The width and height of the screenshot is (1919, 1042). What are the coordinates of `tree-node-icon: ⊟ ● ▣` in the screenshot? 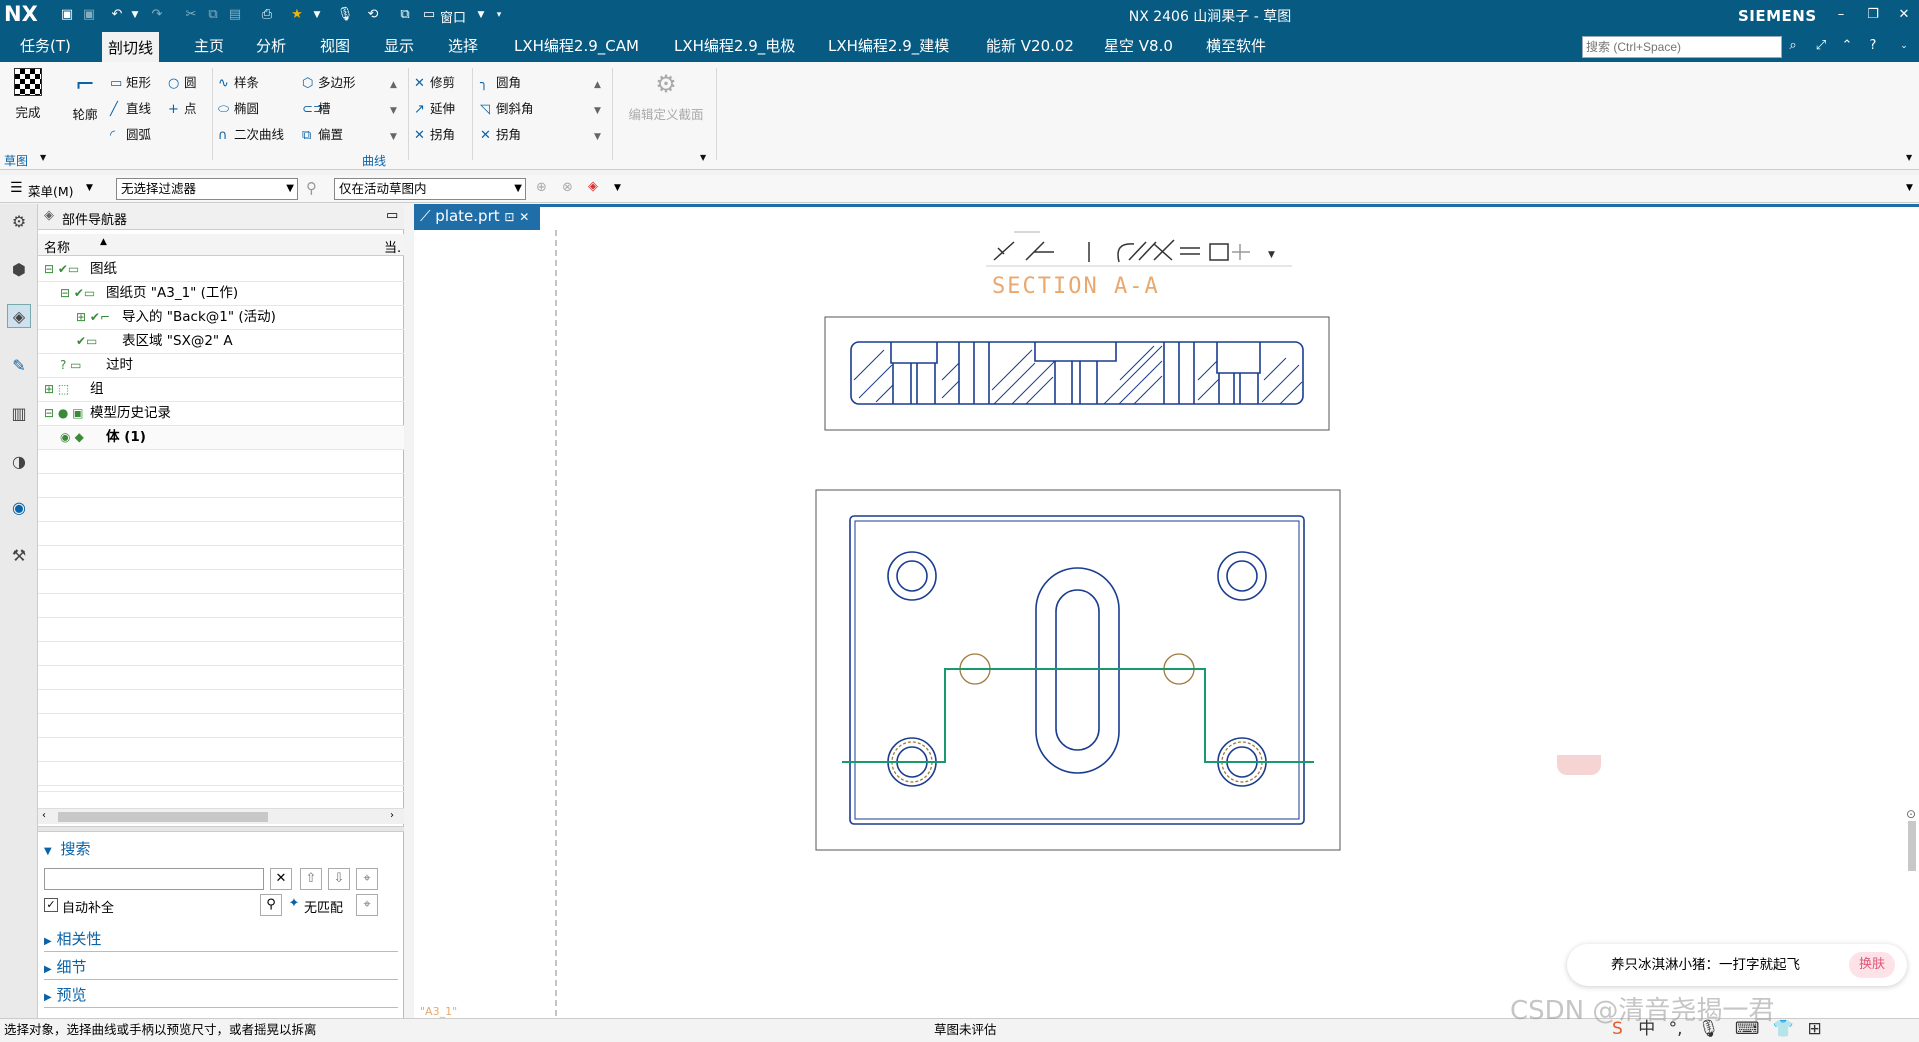 It's located at (64, 413).